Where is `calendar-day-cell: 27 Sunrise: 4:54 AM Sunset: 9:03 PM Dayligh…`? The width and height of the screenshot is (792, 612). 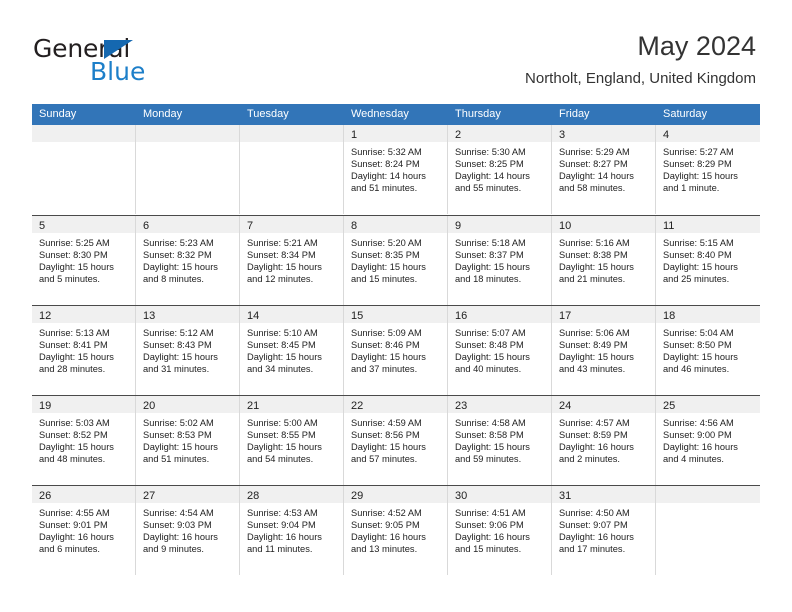 calendar-day-cell: 27 Sunrise: 4:54 AM Sunset: 9:03 PM Dayligh… is located at coordinates (188, 530).